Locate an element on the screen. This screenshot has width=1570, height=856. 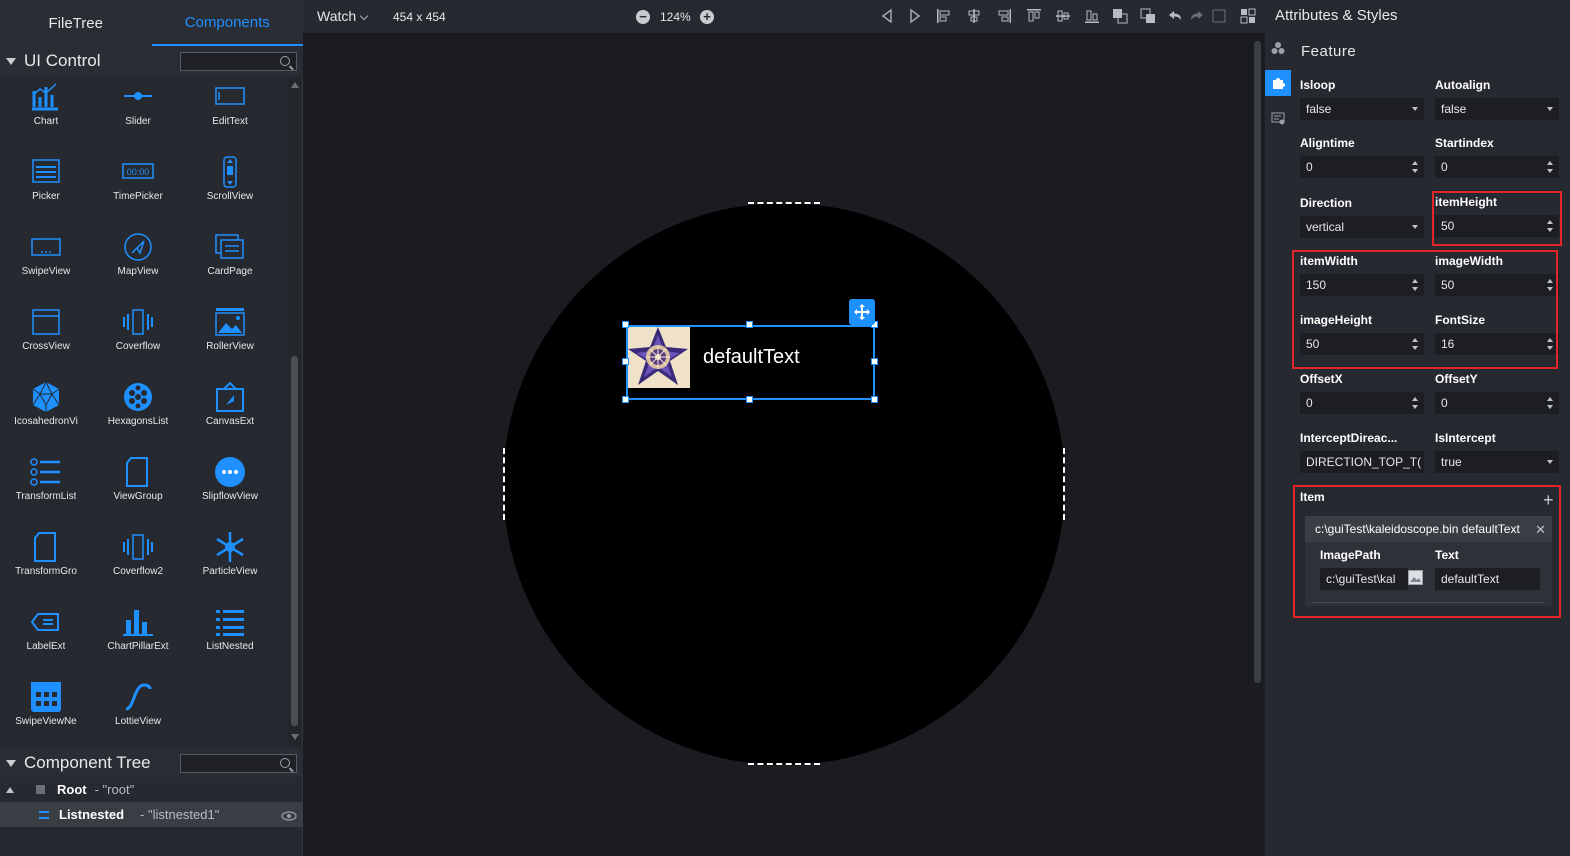
eye-icon is located at coordinates (289, 816).